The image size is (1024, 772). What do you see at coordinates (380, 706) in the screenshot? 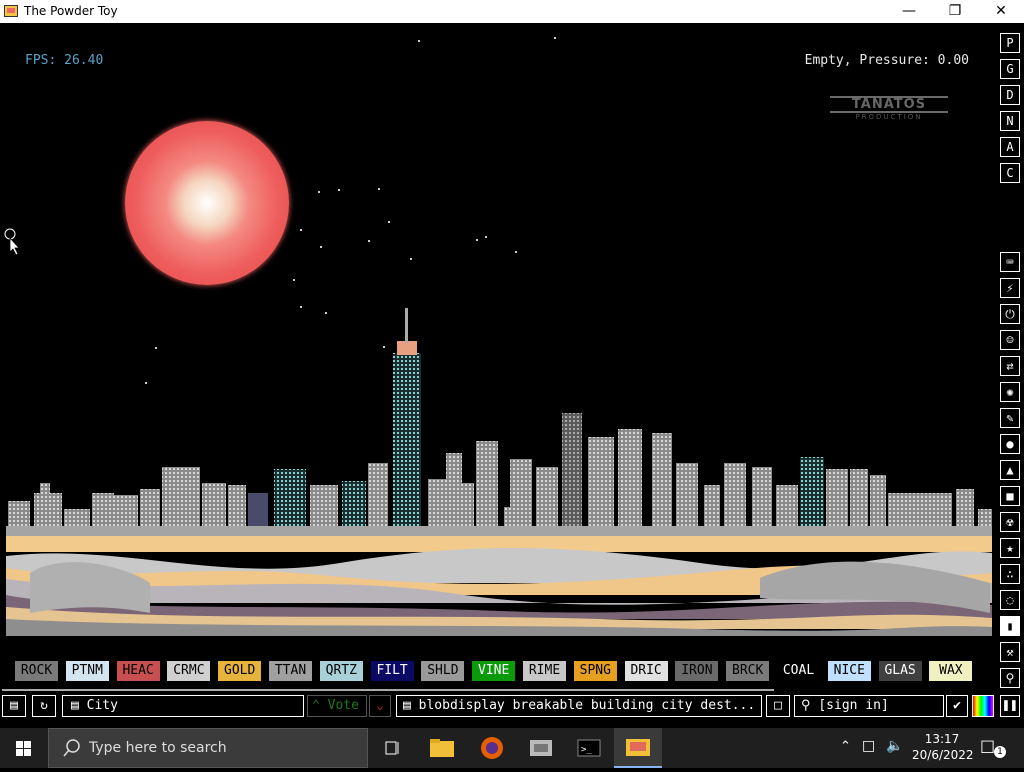
I see `vote-down-button: ⌄` at bounding box center [380, 706].